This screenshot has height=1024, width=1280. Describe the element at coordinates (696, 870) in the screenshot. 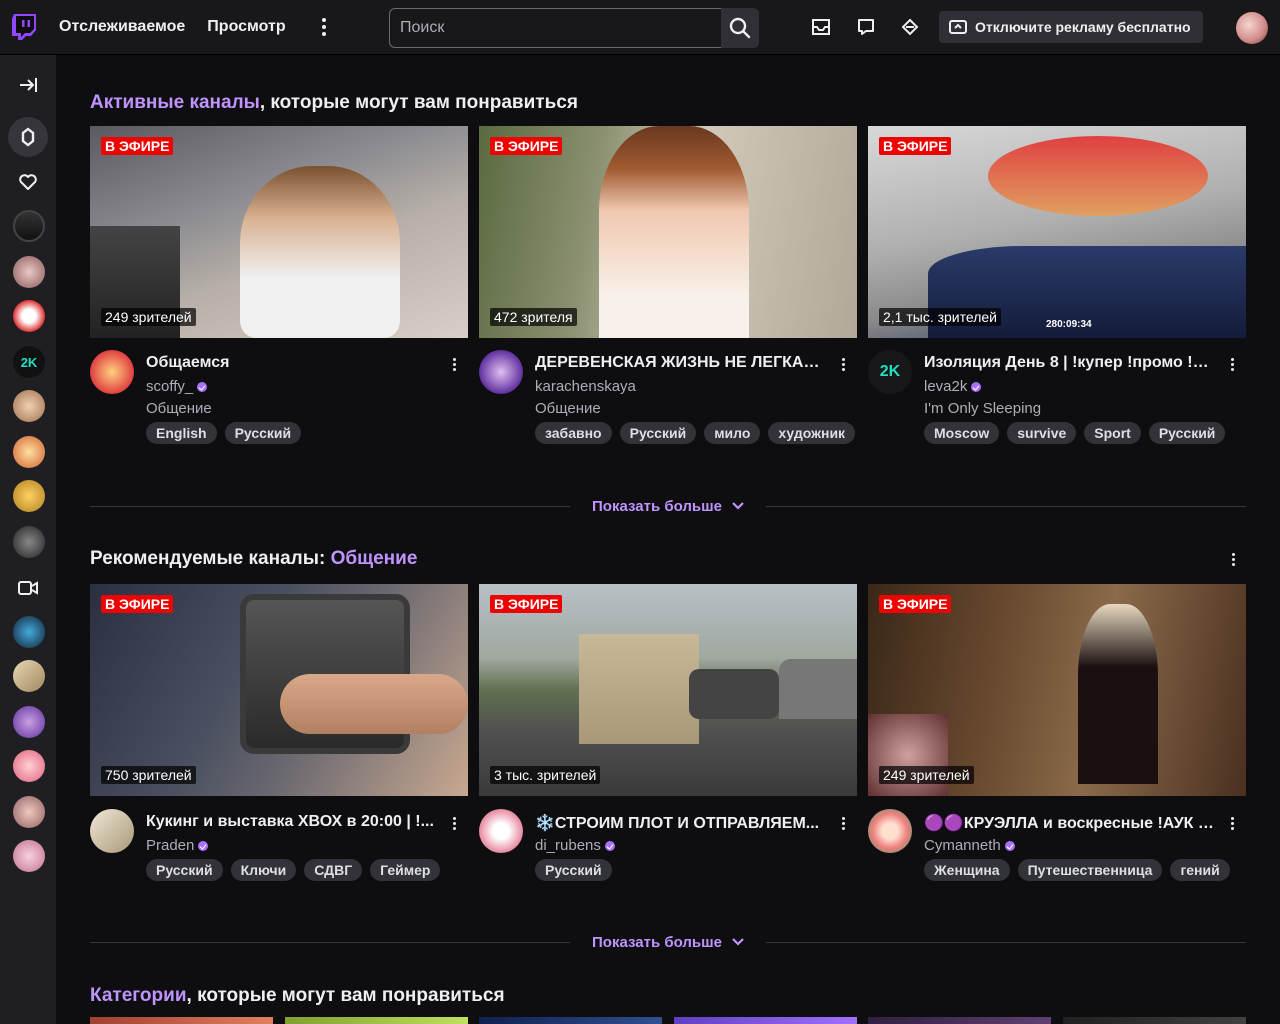

I see `tag-list: Русский` at that location.